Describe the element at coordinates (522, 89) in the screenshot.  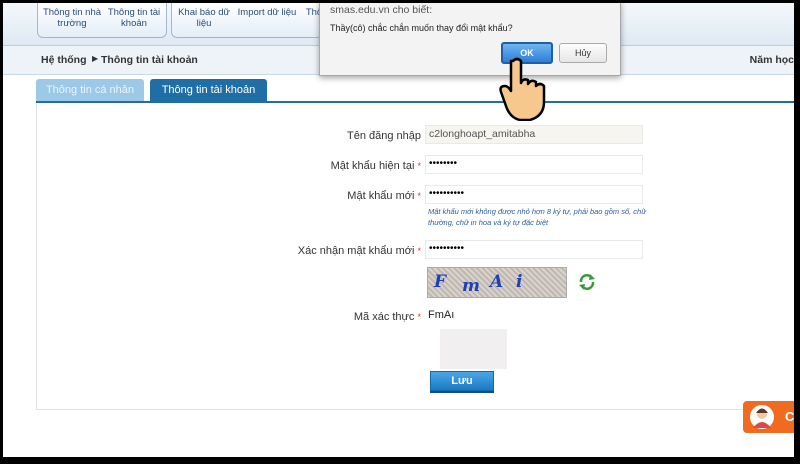
I see `hand-pointer-icon` at that location.